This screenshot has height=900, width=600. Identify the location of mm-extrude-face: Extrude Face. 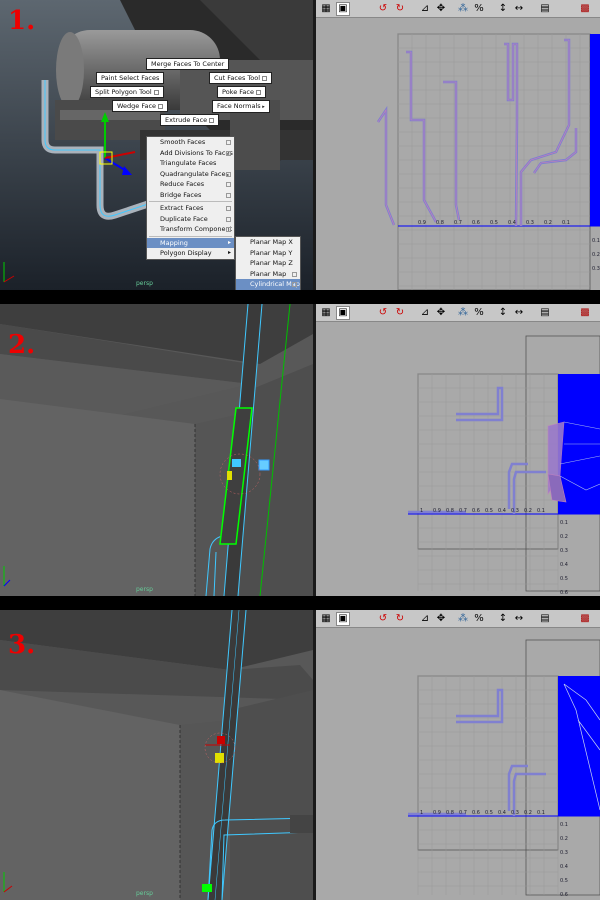
(190, 120).